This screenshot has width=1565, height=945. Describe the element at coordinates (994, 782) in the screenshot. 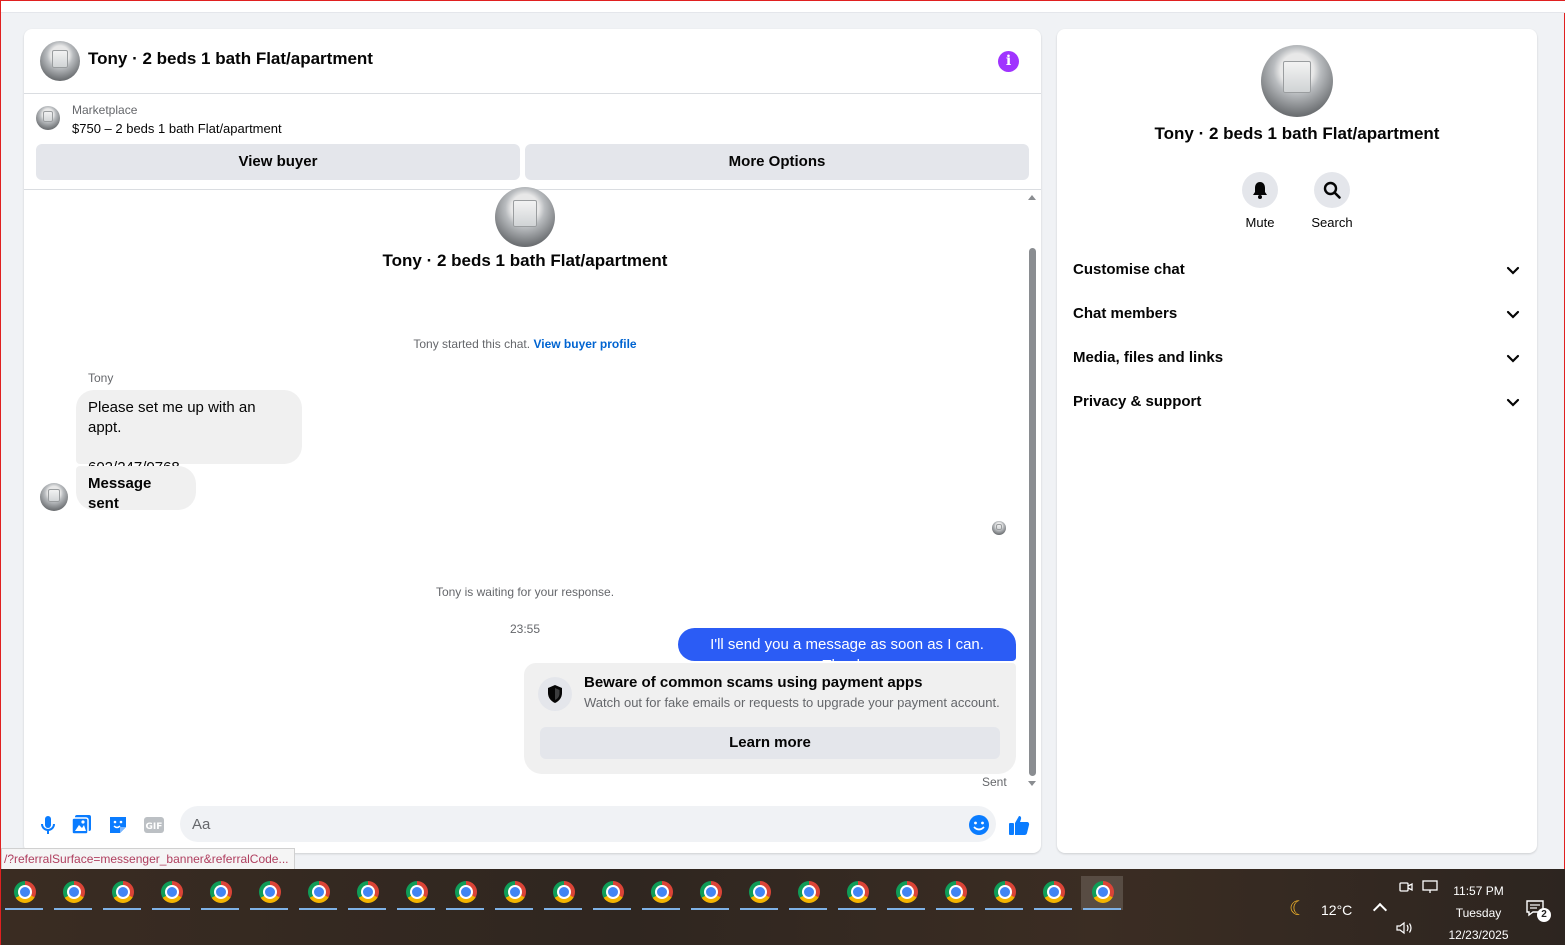

I see `sent-status: Sent` at that location.